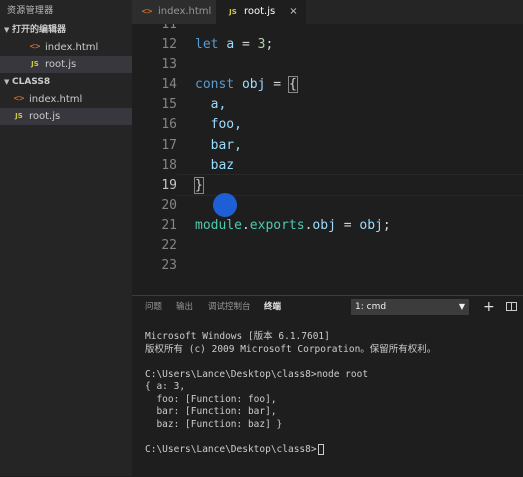  I want to click on matching-brace-open: {, so click(292, 85).